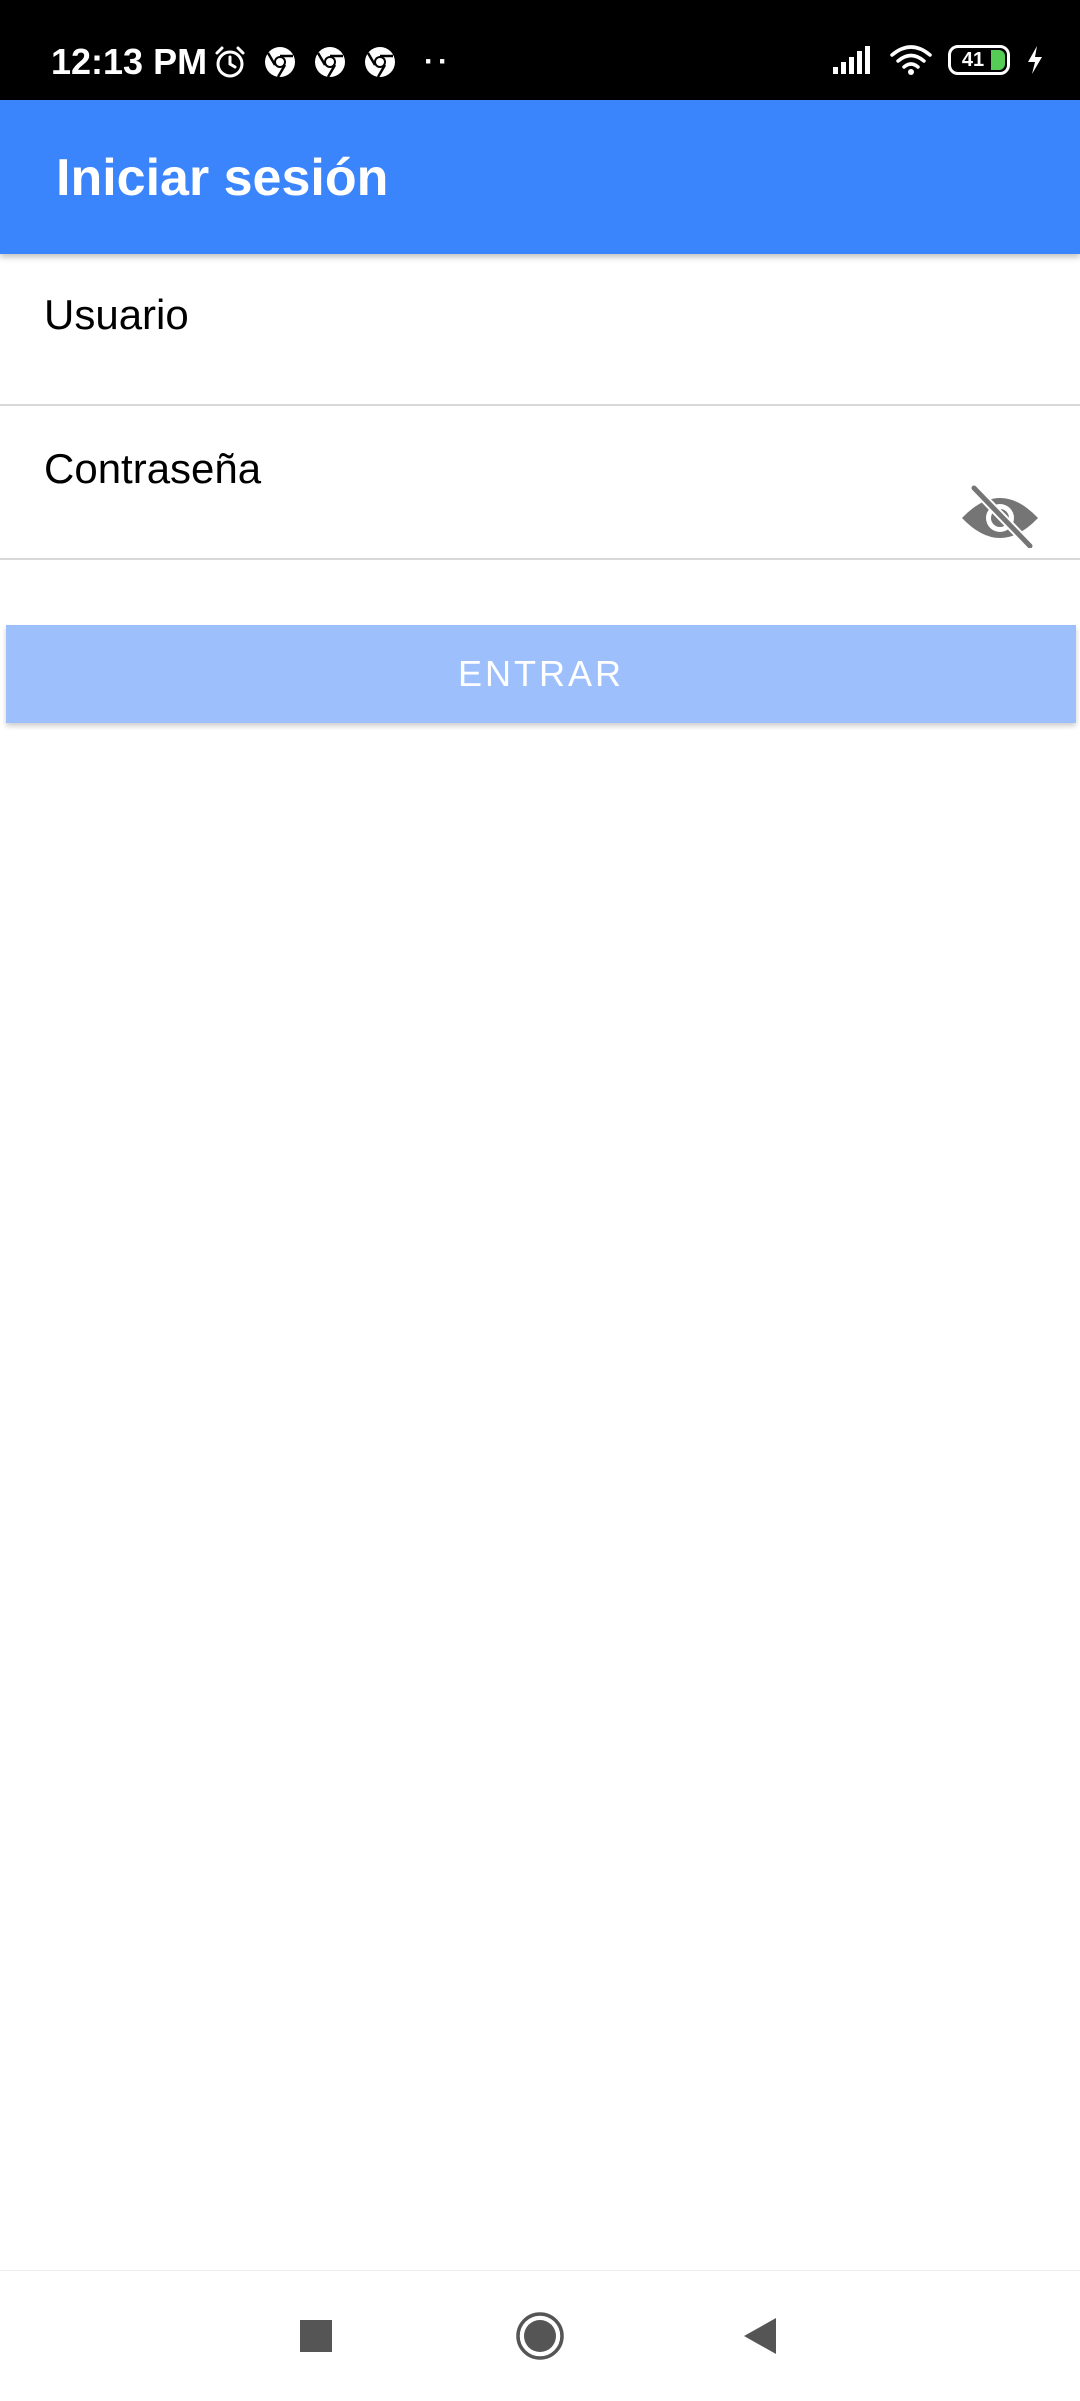 This screenshot has height=2401, width=1080. What do you see at coordinates (540, 177) in the screenshot?
I see `app-bar: Iniciar sesión` at bounding box center [540, 177].